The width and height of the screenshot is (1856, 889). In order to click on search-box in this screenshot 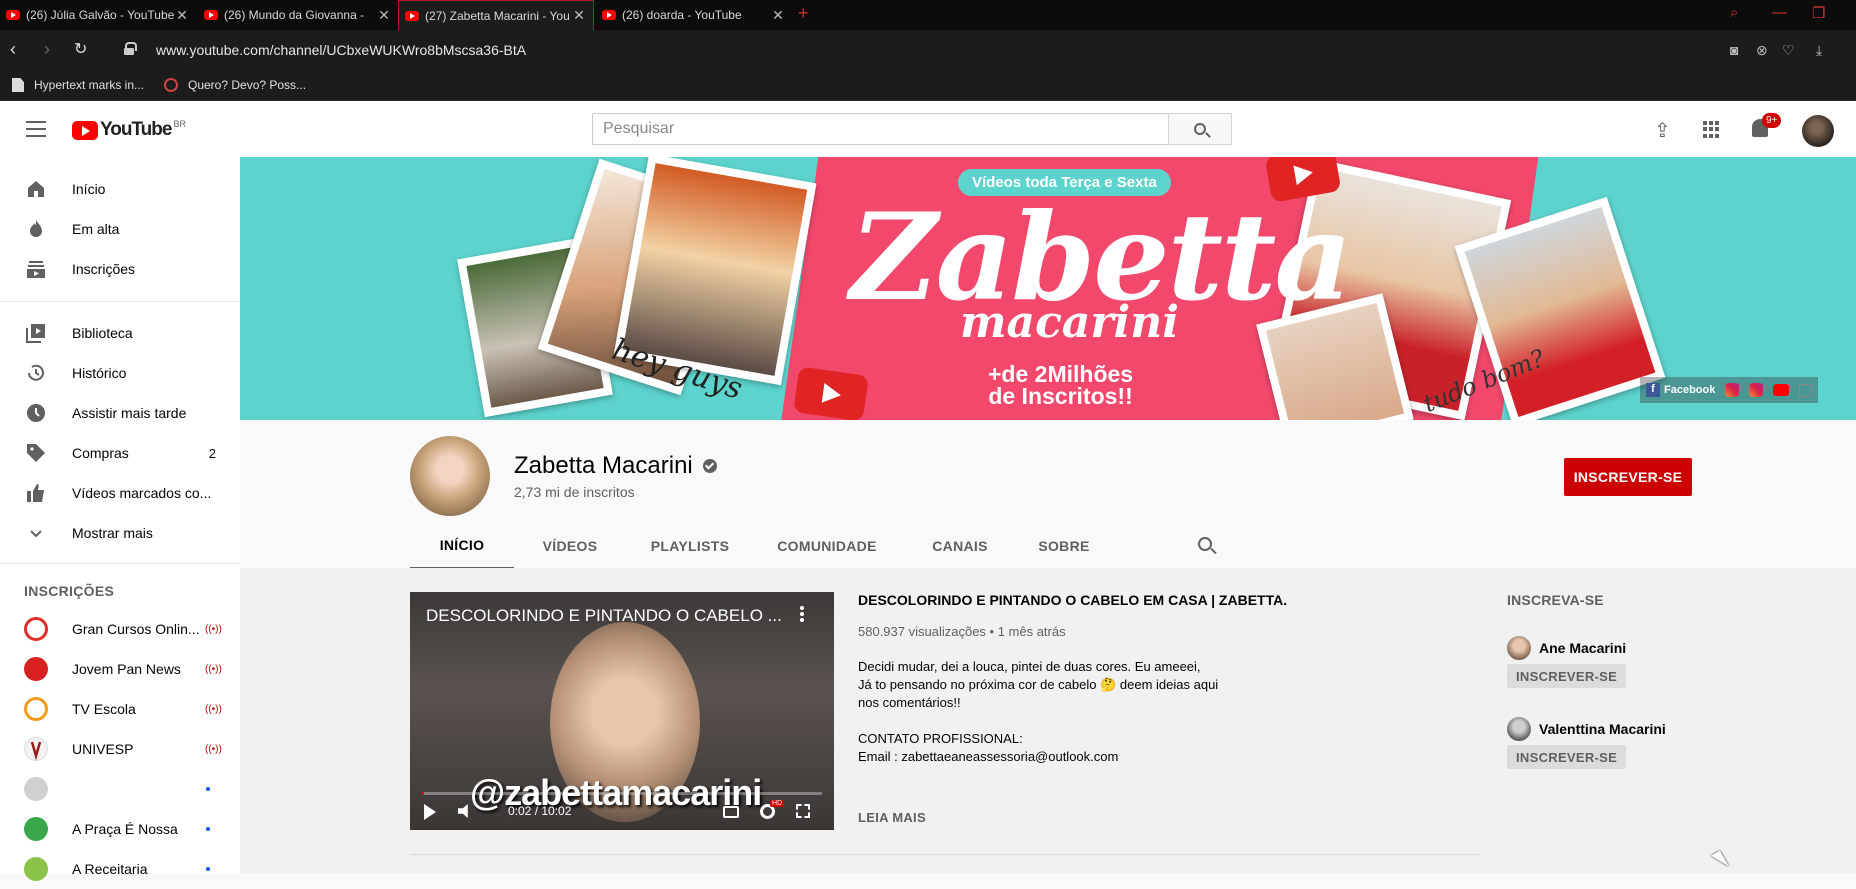, I will do `click(880, 129)`.